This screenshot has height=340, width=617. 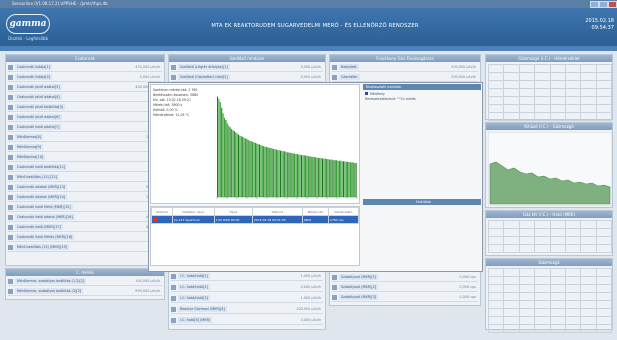 I want to click on list-item: Csatornák jelző adatai[4]0,000, so click(x=85, y=98).